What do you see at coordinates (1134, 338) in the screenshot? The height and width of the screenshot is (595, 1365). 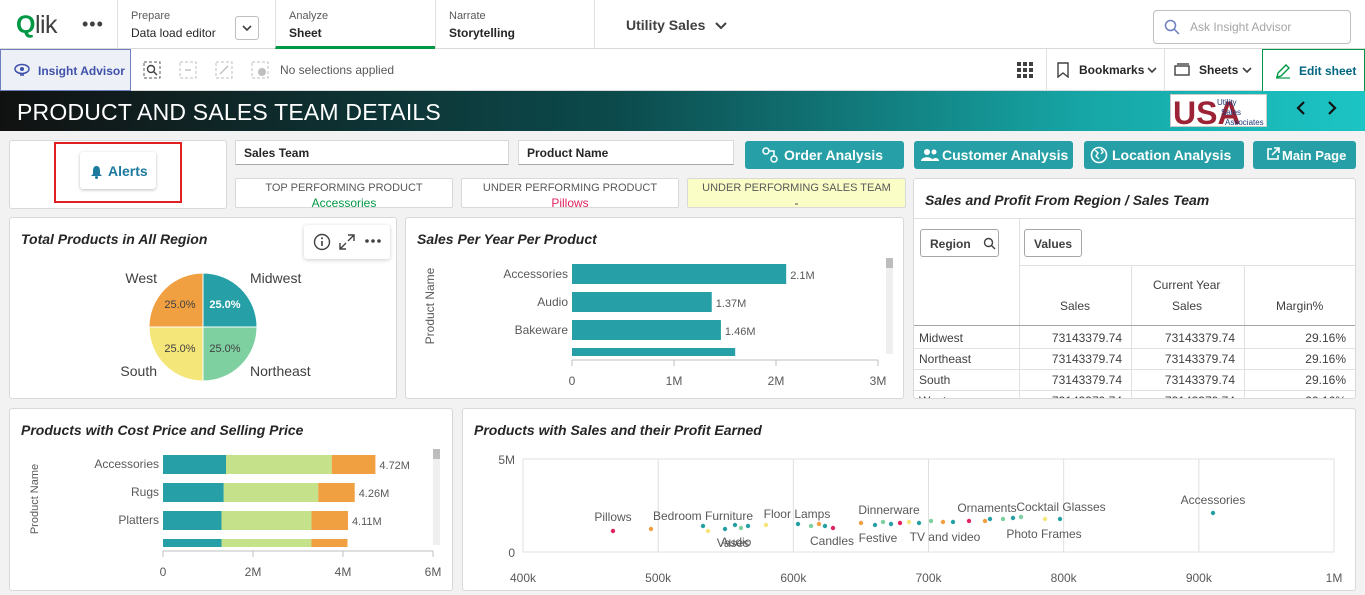 I see `table-row: Midwest 73143379.74 73143379.74 29.16%` at bounding box center [1134, 338].